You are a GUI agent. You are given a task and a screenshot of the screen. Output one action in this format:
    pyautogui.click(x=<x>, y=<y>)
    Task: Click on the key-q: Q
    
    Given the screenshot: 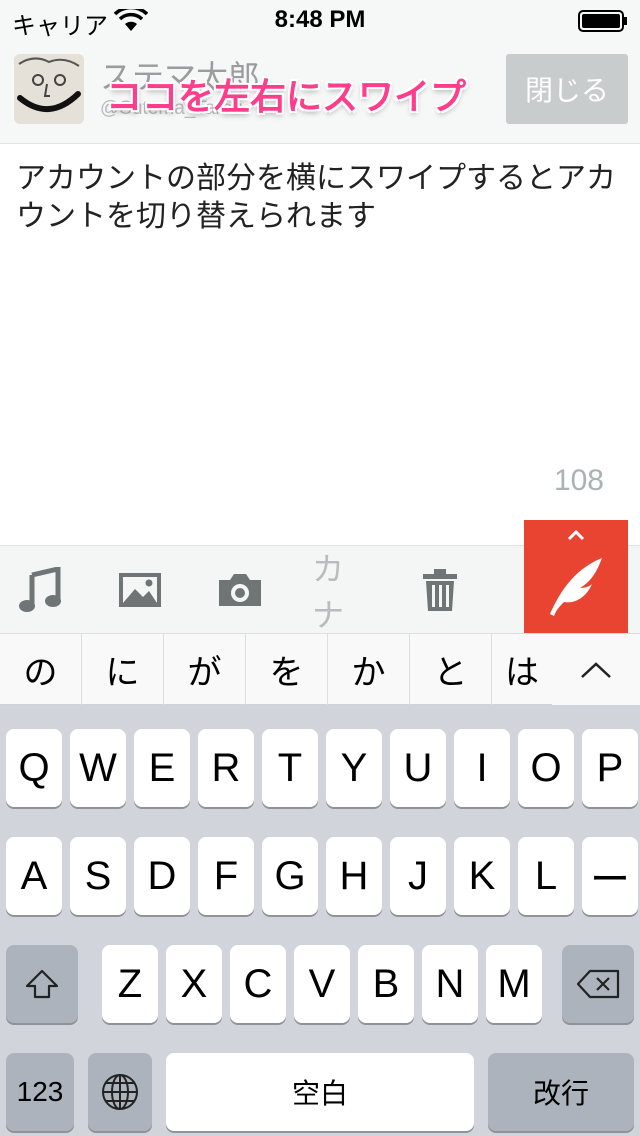 What is the action you would take?
    pyautogui.click(x=34, y=768)
    